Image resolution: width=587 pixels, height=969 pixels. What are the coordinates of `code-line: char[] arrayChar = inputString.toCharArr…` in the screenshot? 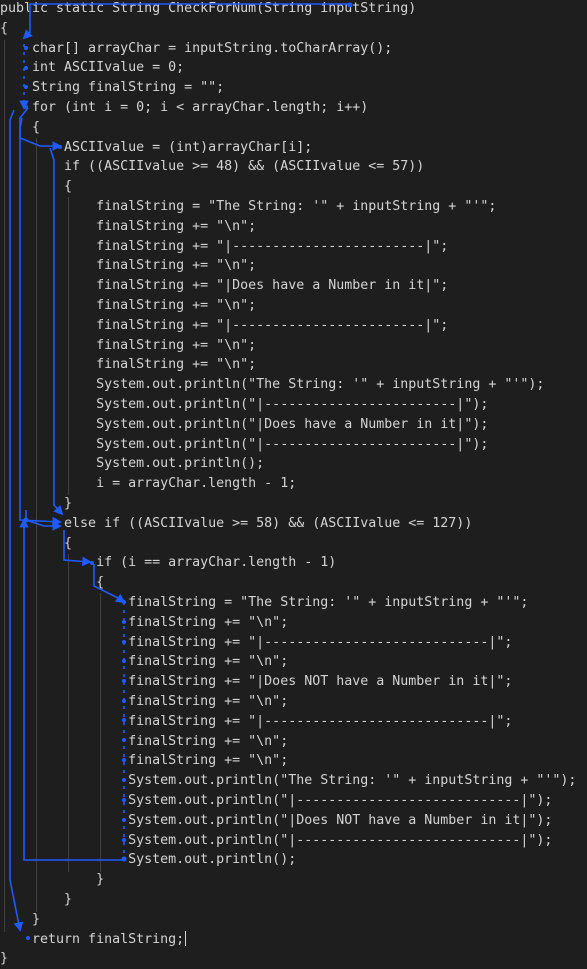 It's located at (196, 49).